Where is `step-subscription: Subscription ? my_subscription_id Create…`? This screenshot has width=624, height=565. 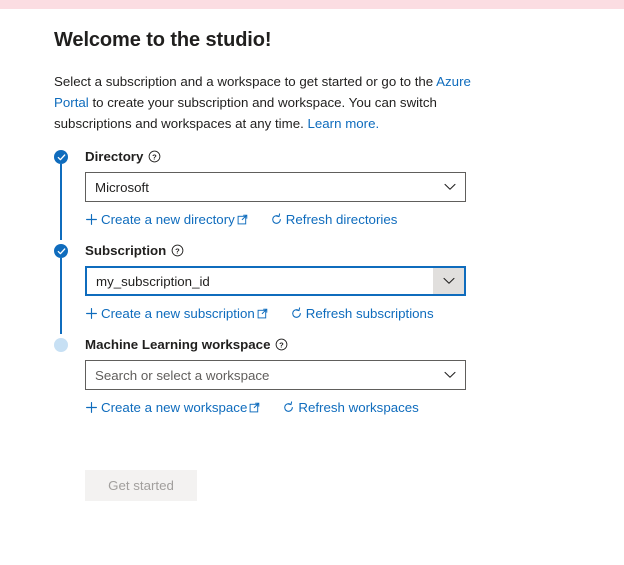 step-subscription: Subscription ? my_subscription_id Create… is located at coordinates (314, 288).